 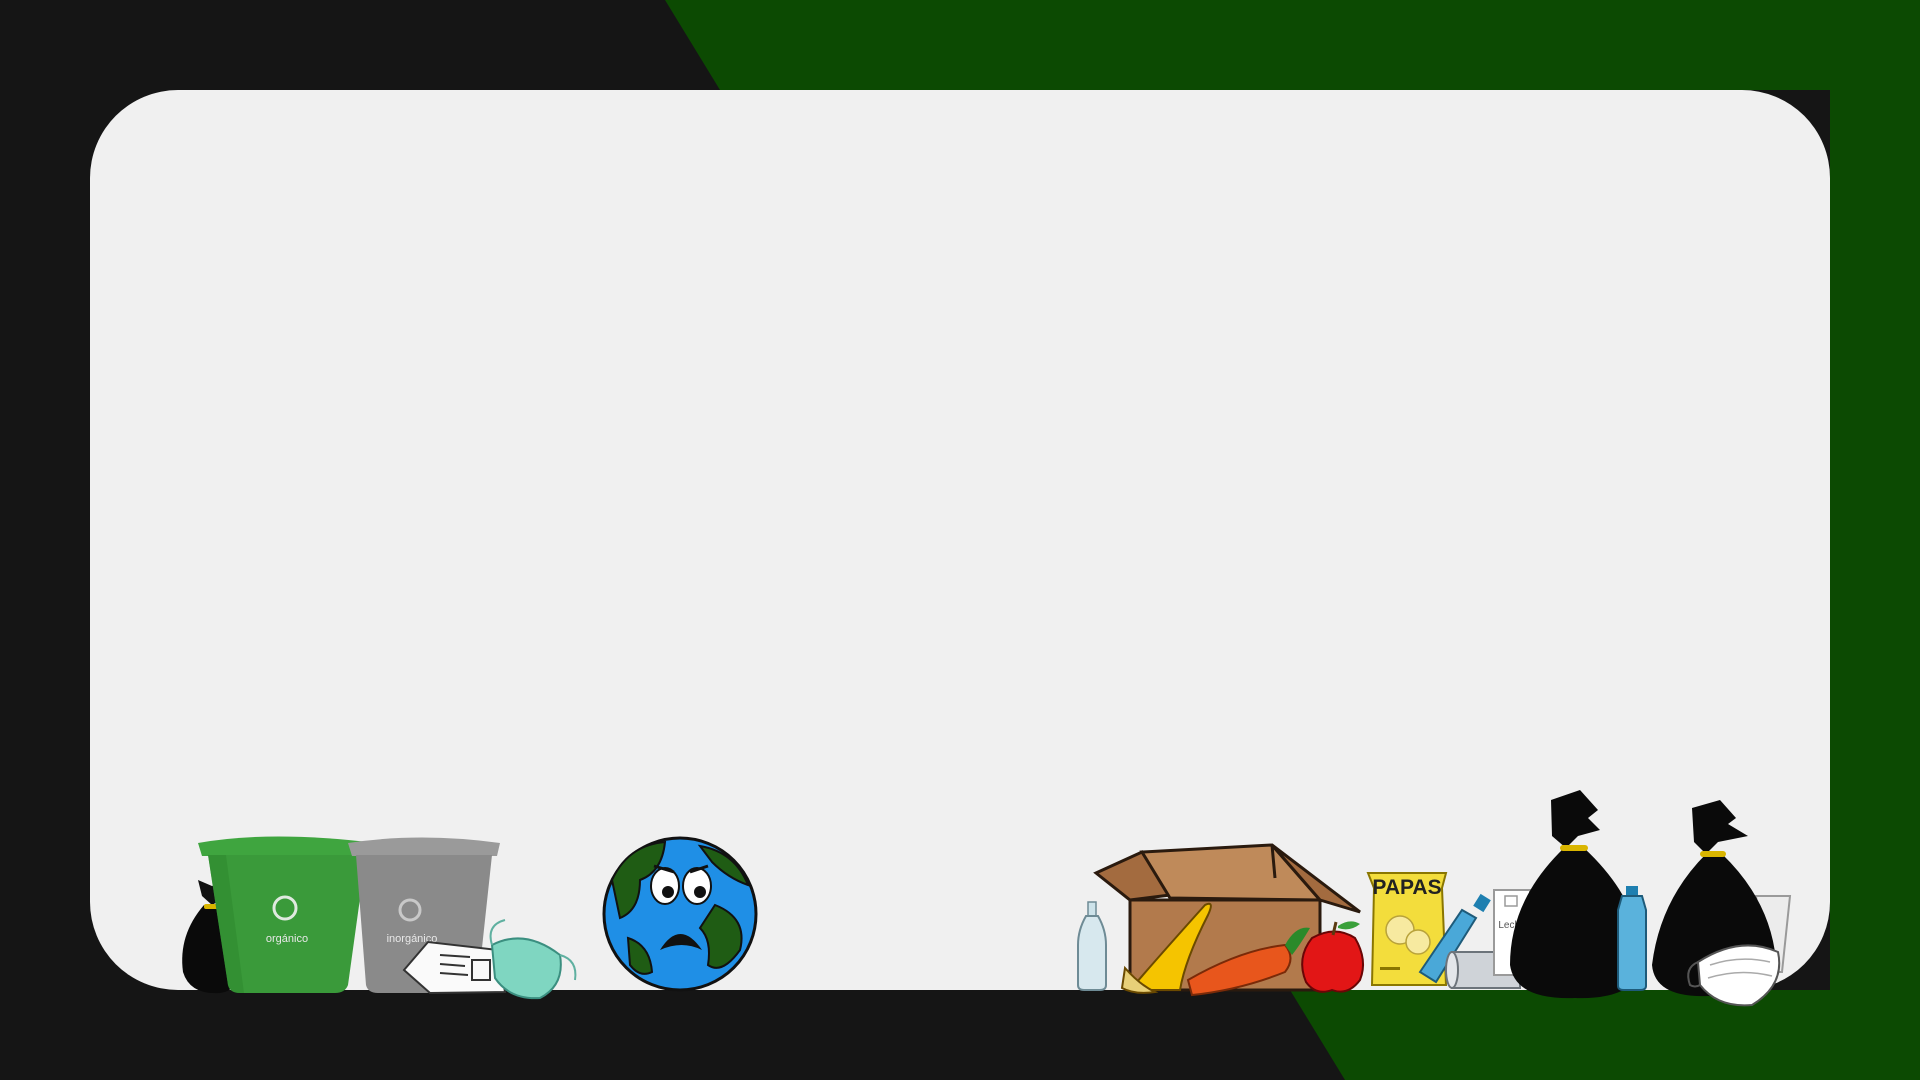 What do you see at coordinates (680, 914) in the screenshot?
I see `sad-earth-icon` at bounding box center [680, 914].